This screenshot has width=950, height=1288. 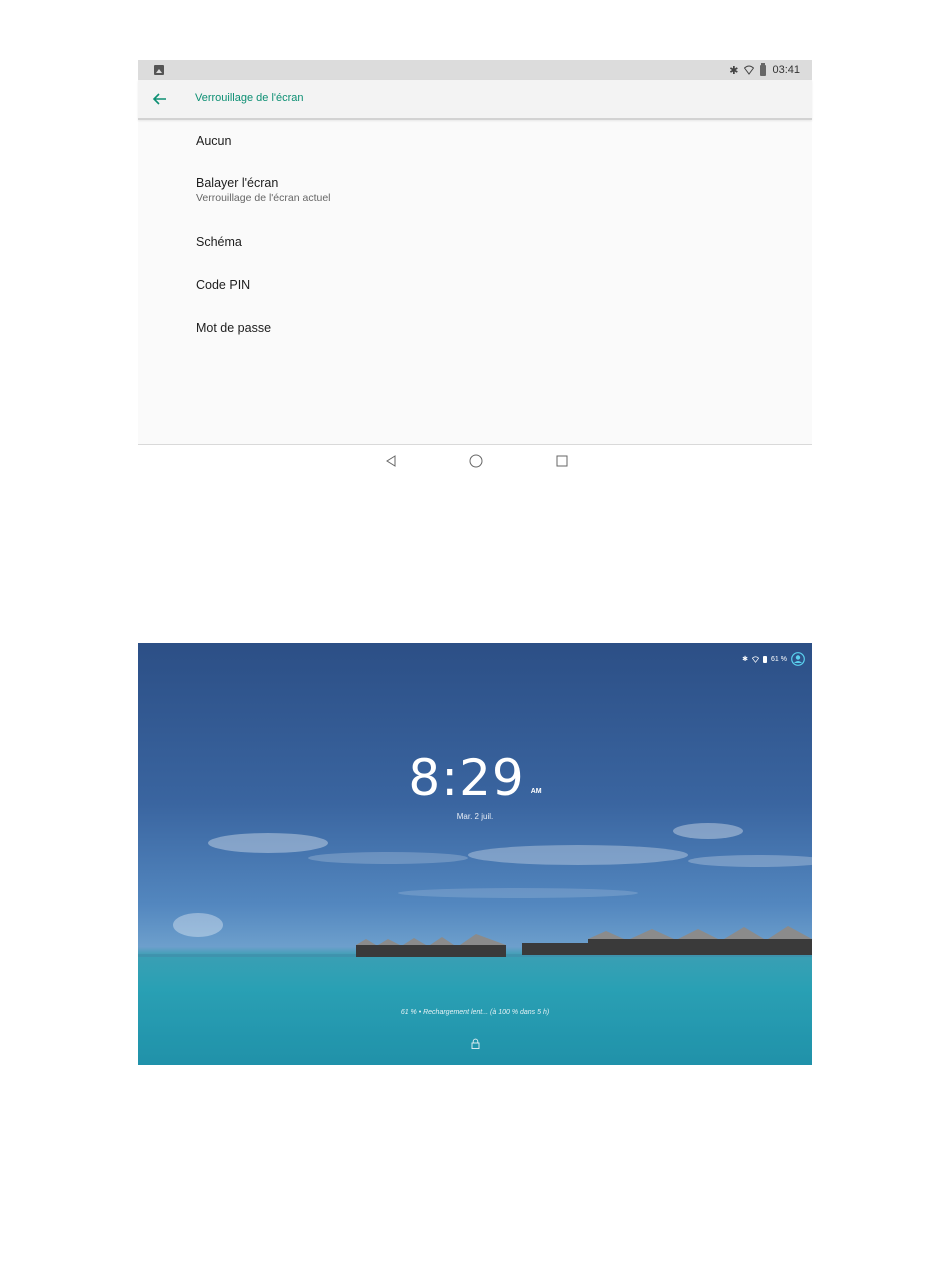 I want to click on recents-square-icon, so click(x=562, y=461).